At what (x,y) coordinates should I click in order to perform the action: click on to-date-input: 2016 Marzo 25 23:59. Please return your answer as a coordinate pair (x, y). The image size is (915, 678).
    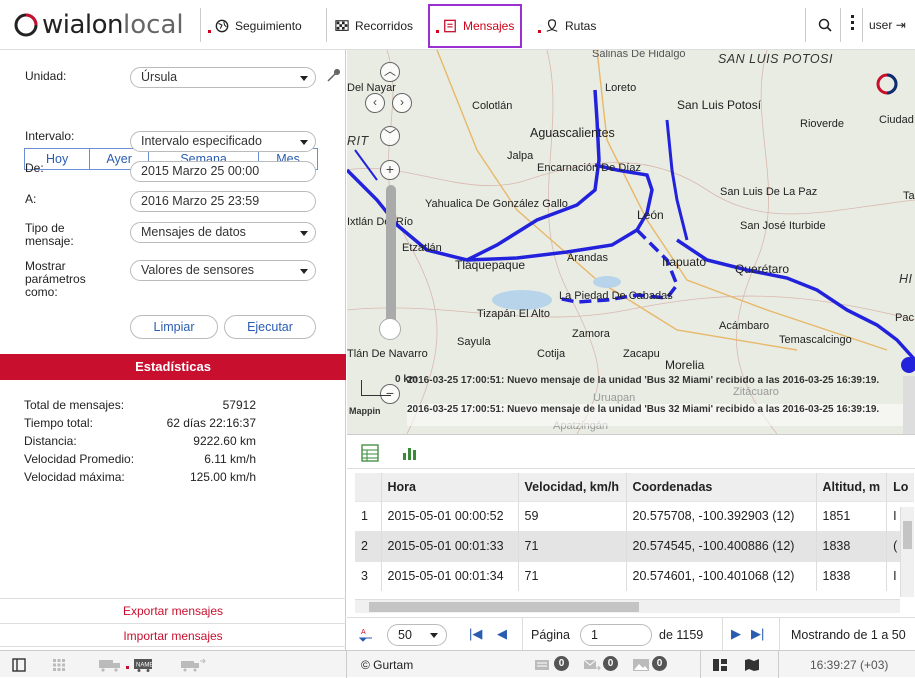
    Looking at the image, I should click on (223, 201).